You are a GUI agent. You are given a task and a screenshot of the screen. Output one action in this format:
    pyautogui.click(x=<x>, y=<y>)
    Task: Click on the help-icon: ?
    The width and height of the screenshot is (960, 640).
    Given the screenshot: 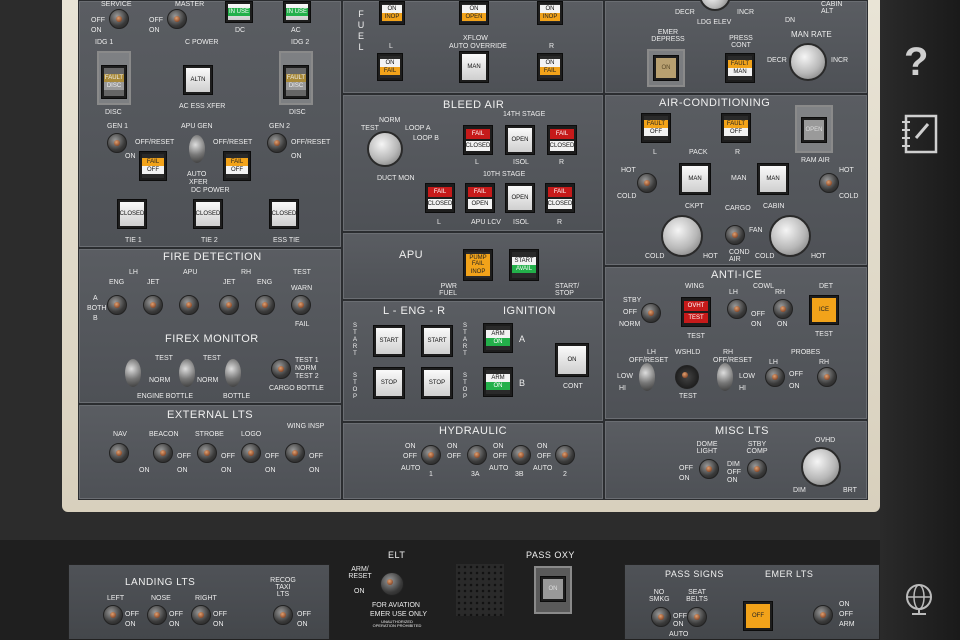 What is the action you would take?
    pyautogui.click(x=916, y=62)
    